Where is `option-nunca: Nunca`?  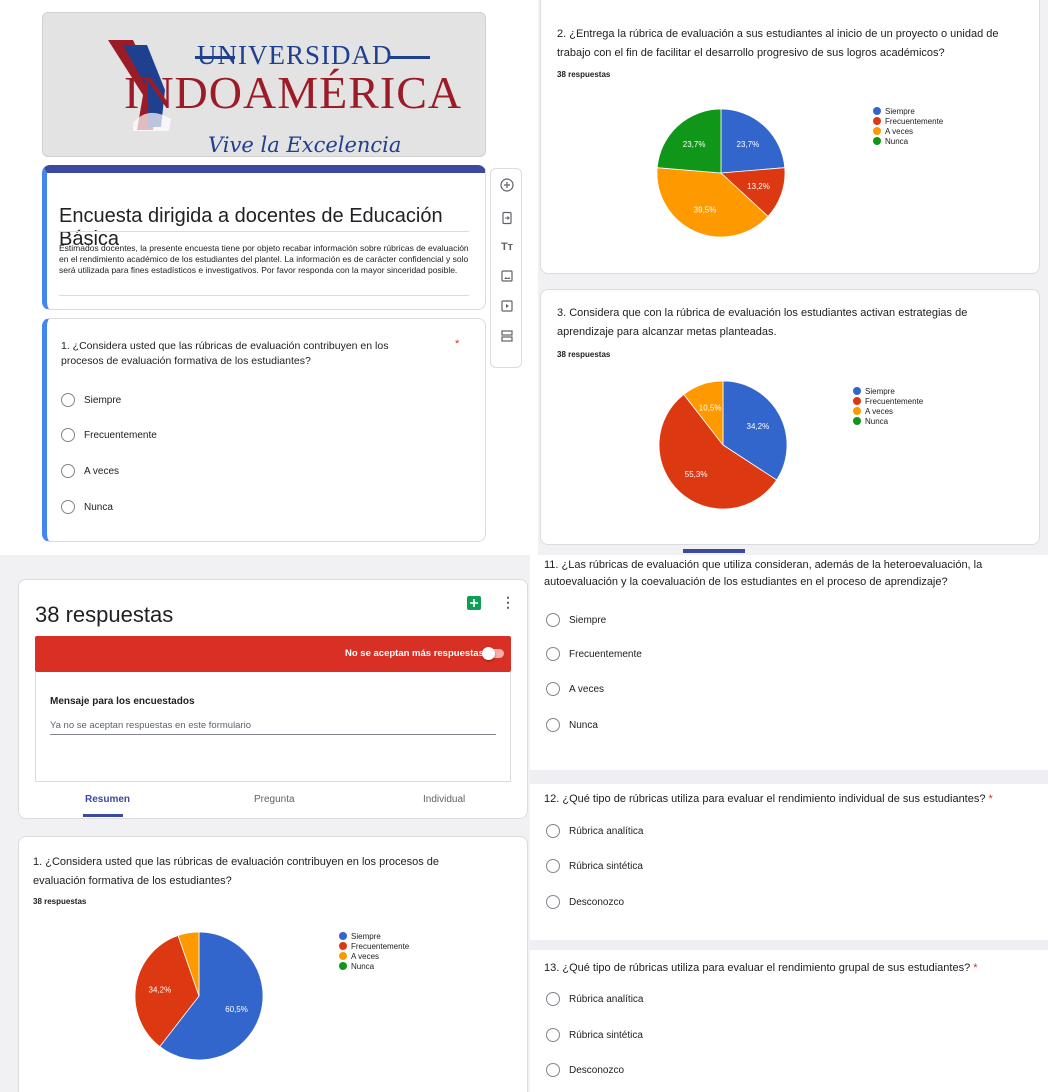
option-nunca: Nunca is located at coordinates (87, 507).